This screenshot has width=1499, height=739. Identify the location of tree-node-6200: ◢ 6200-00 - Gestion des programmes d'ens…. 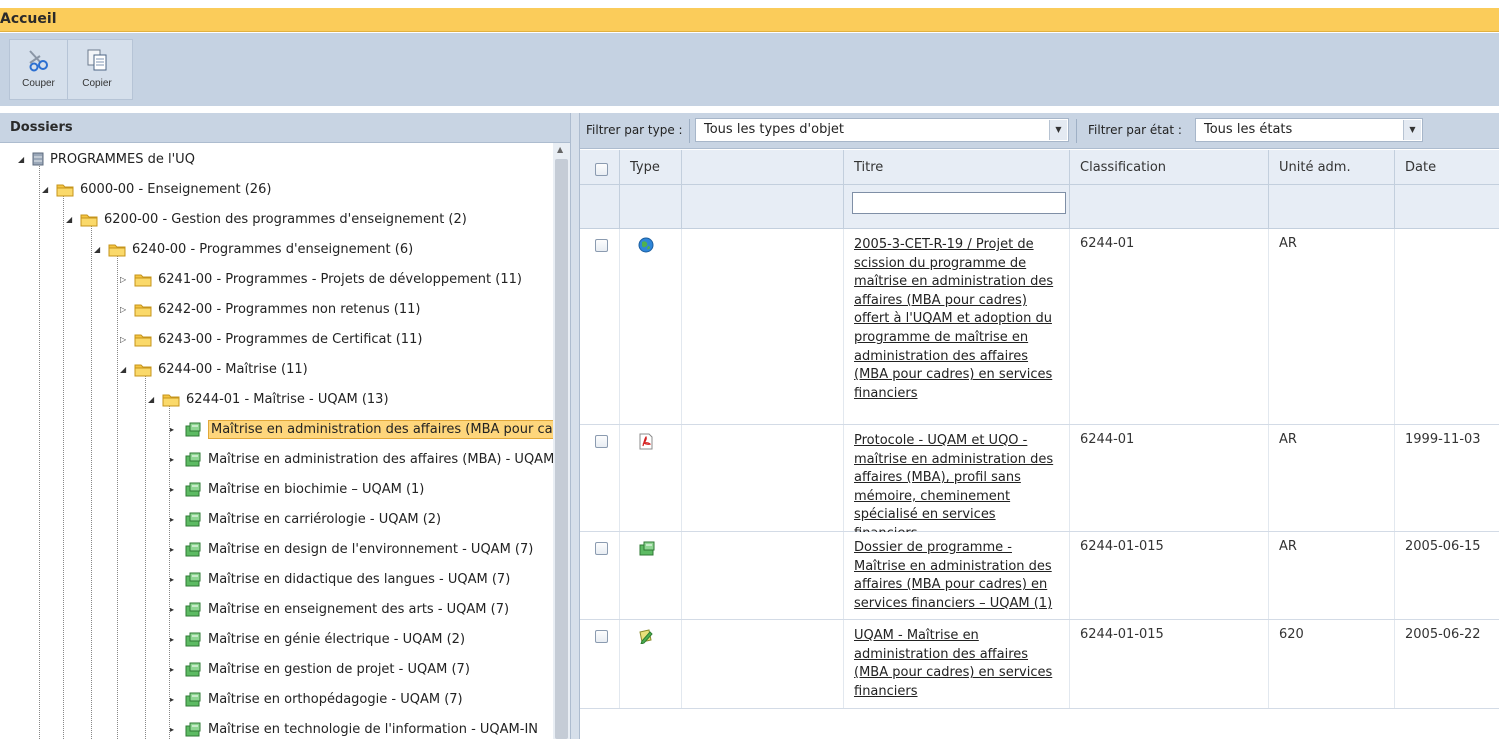
(266, 219).